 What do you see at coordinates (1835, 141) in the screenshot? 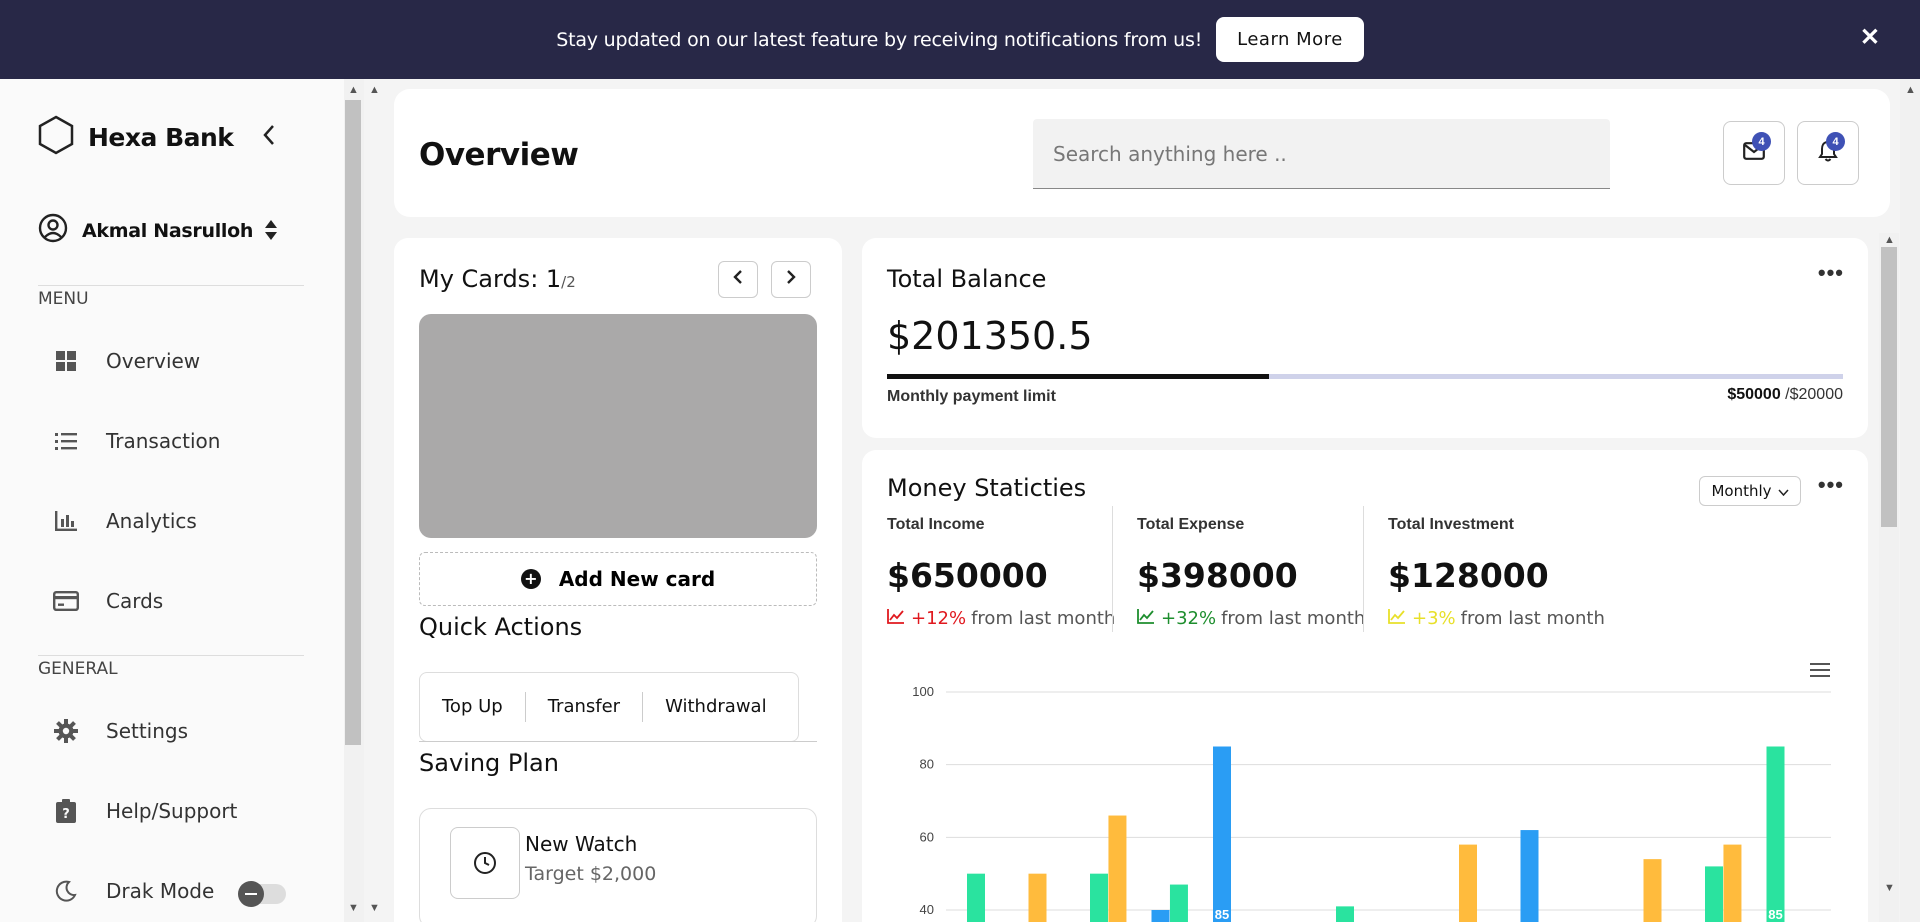
I see `notifications-badge: 4` at bounding box center [1835, 141].